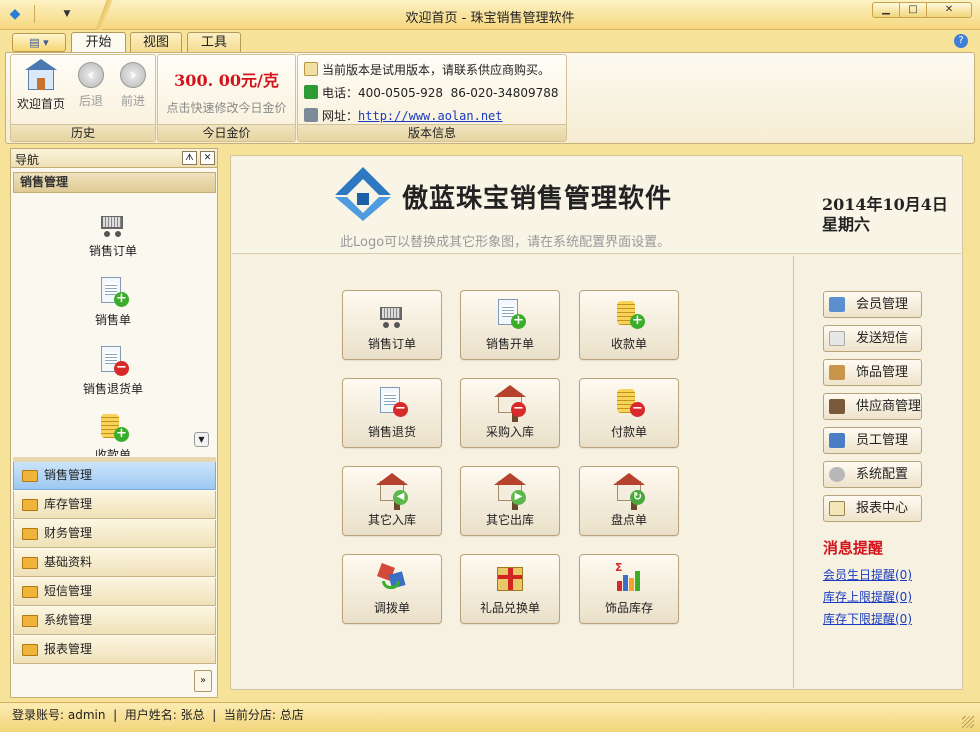  I want to click on nav-category-basic-data: 基础资料, so click(114, 563).